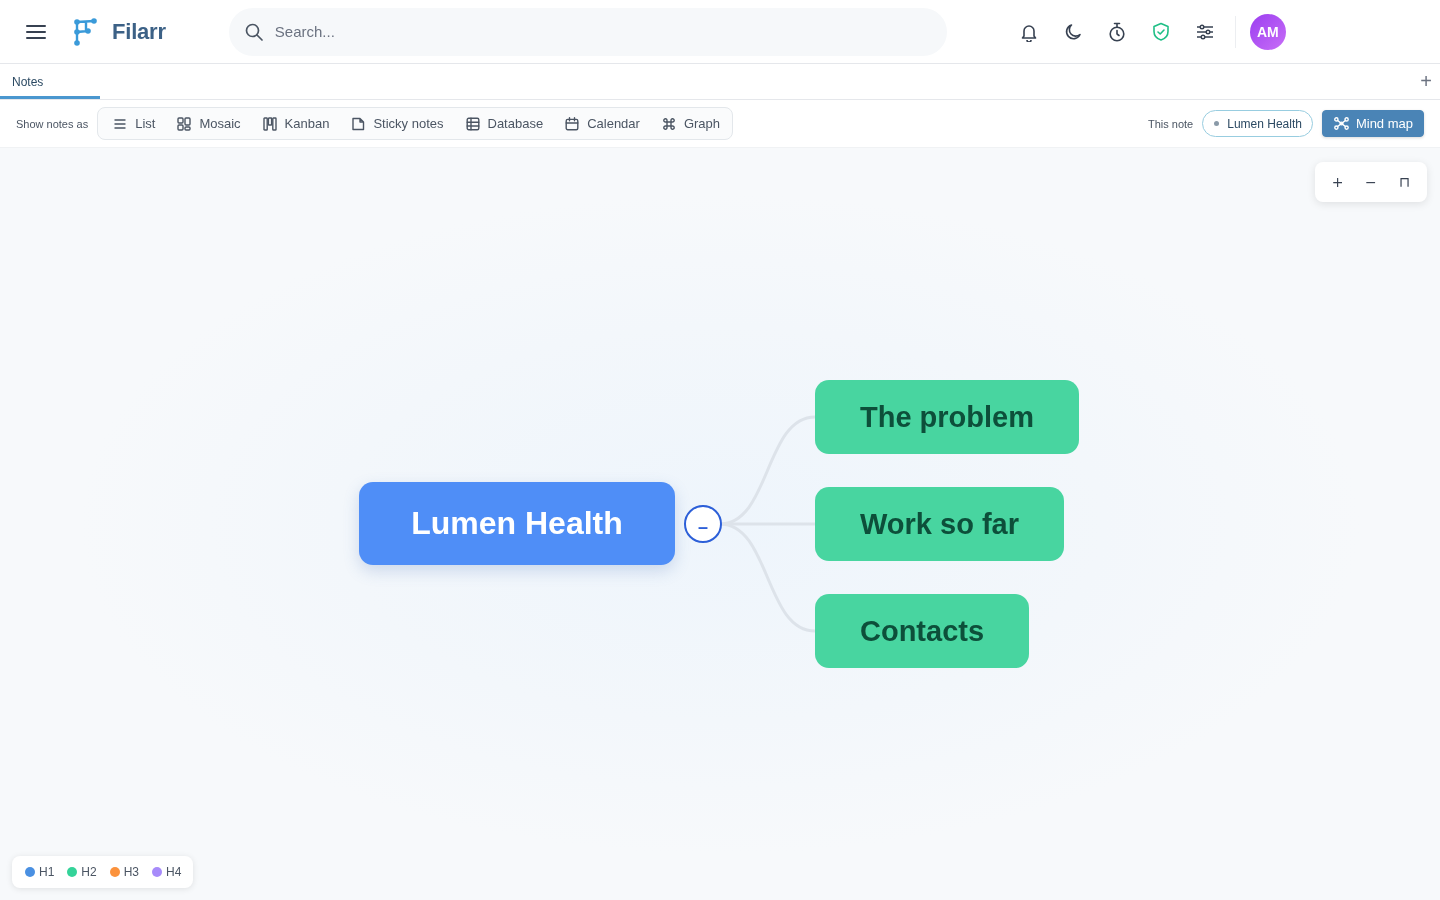 Image resolution: width=1440 pixels, height=900 pixels. What do you see at coordinates (1337, 182) in the screenshot?
I see `zoom-in-button: +` at bounding box center [1337, 182].